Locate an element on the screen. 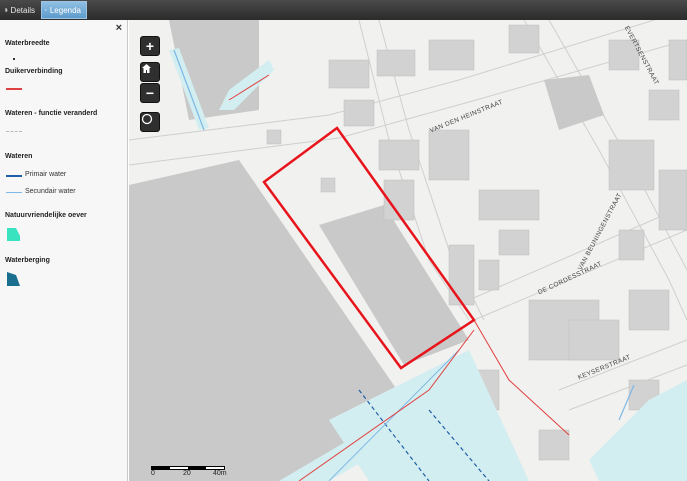 The width and height of the screenshot is (687, 481). legend-waterberging-title: Waterberging is located at coordinates (27, 260).